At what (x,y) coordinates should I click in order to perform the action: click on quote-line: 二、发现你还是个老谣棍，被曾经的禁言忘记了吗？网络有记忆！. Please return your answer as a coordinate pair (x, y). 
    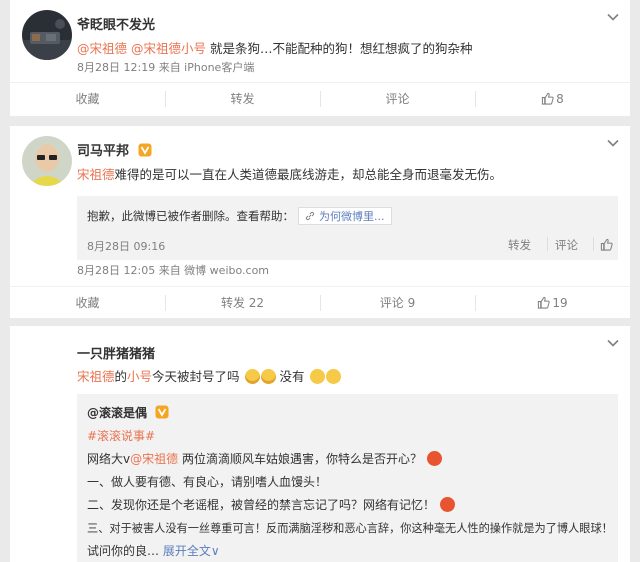
    Looking at the image, I should click on (347, 505).